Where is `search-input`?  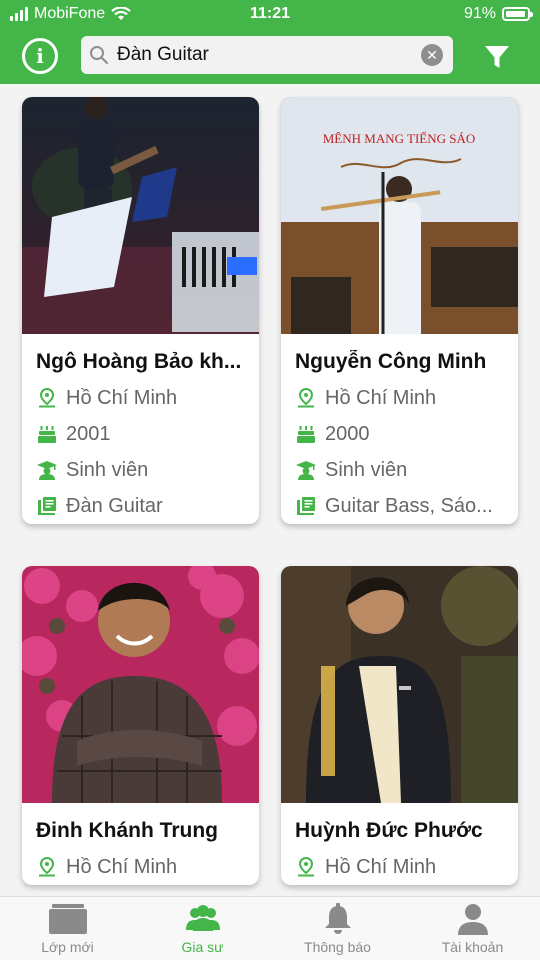
search-input is located at coordinates (257, 55).